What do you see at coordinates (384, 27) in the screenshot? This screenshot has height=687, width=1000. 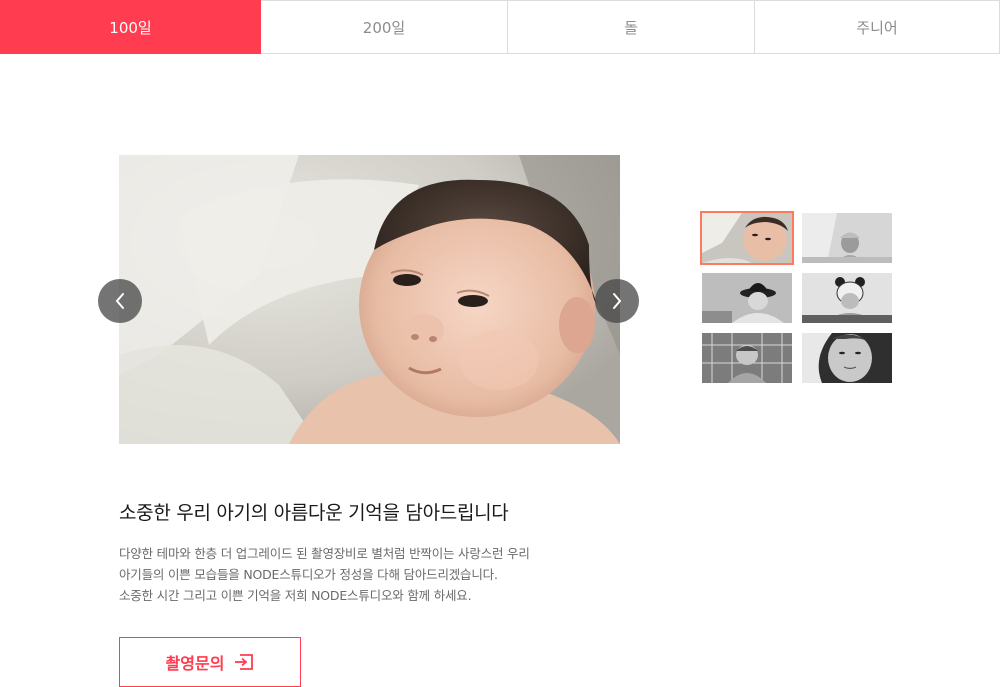 I see `tab-200-days: 200일` at bounding box center [384, 27].